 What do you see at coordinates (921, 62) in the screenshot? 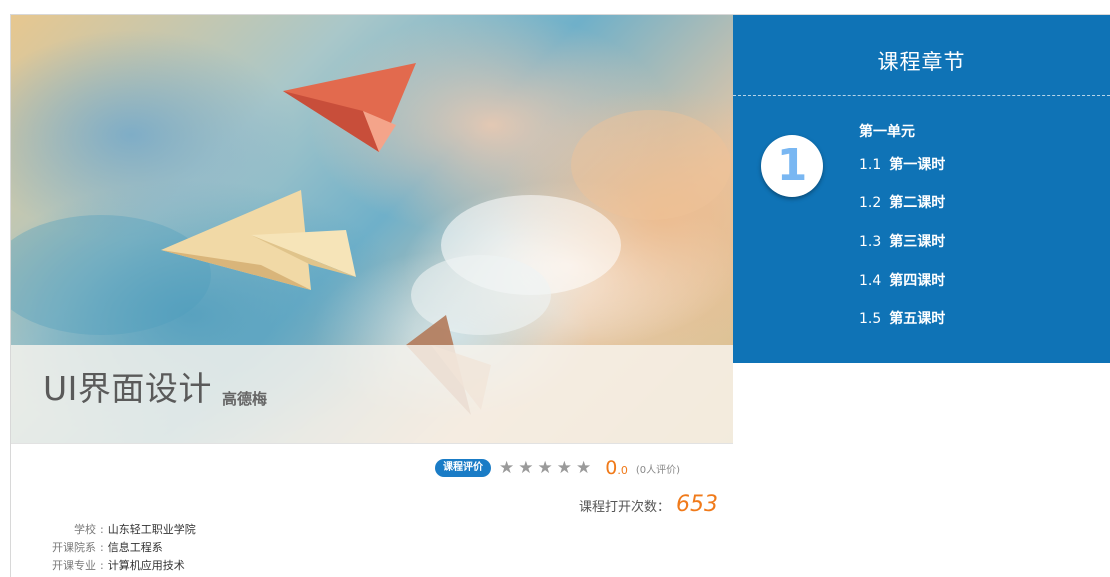
I see `chapters-heading: 课程章节` at bounding box center [921, 62].